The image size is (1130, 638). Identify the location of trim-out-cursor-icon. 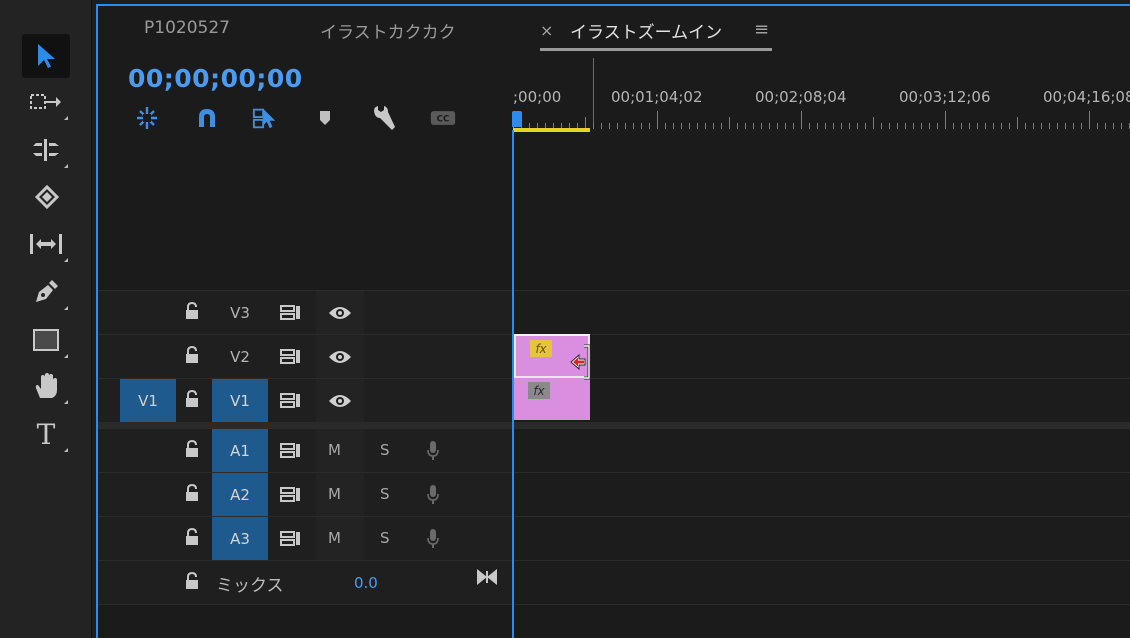
(580, 362).